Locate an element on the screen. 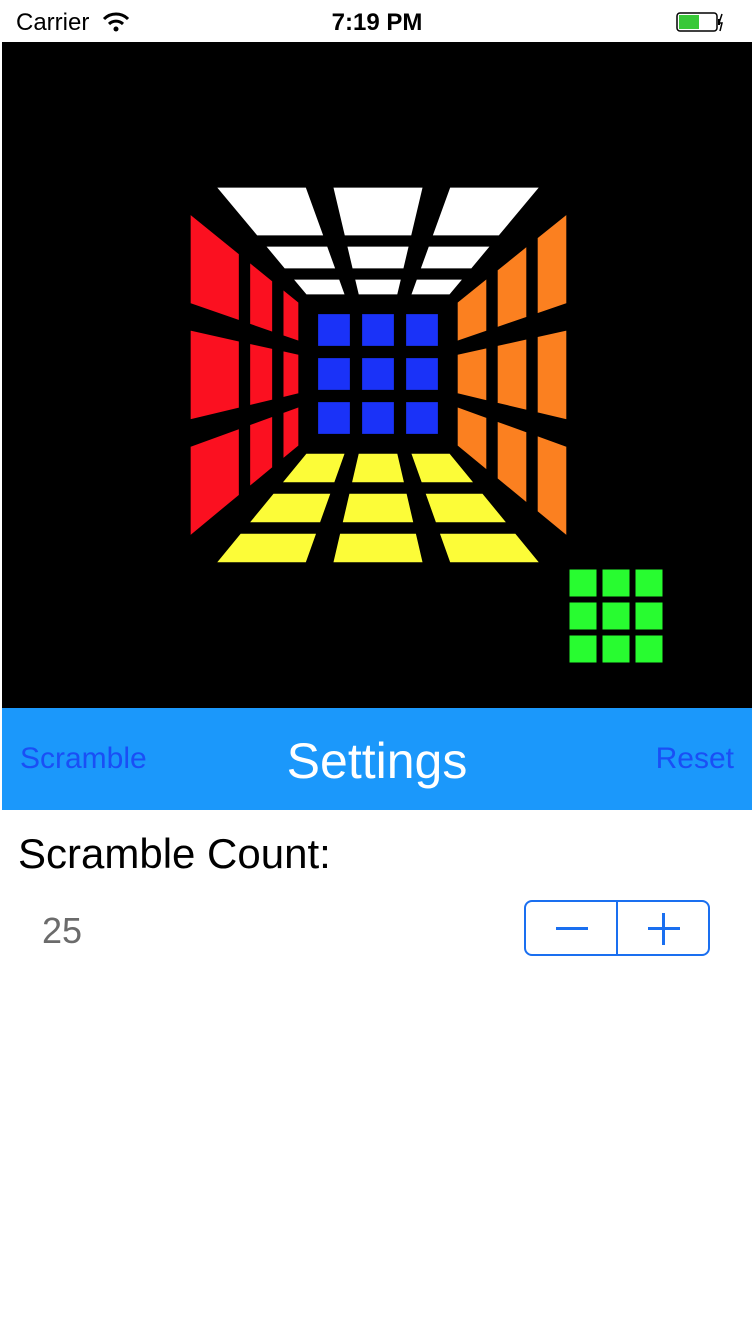 The image size is (754, 1340). nav-bar: Scramble Settings Reset is located at coordinates (377, 759).